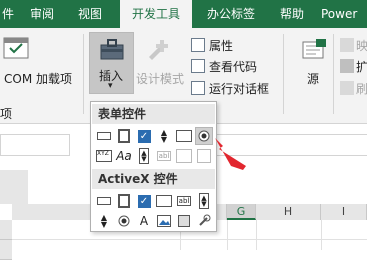 This screenshot has width=367, height=260. I want to click on combo-box-control-icon, so click(124, 136).